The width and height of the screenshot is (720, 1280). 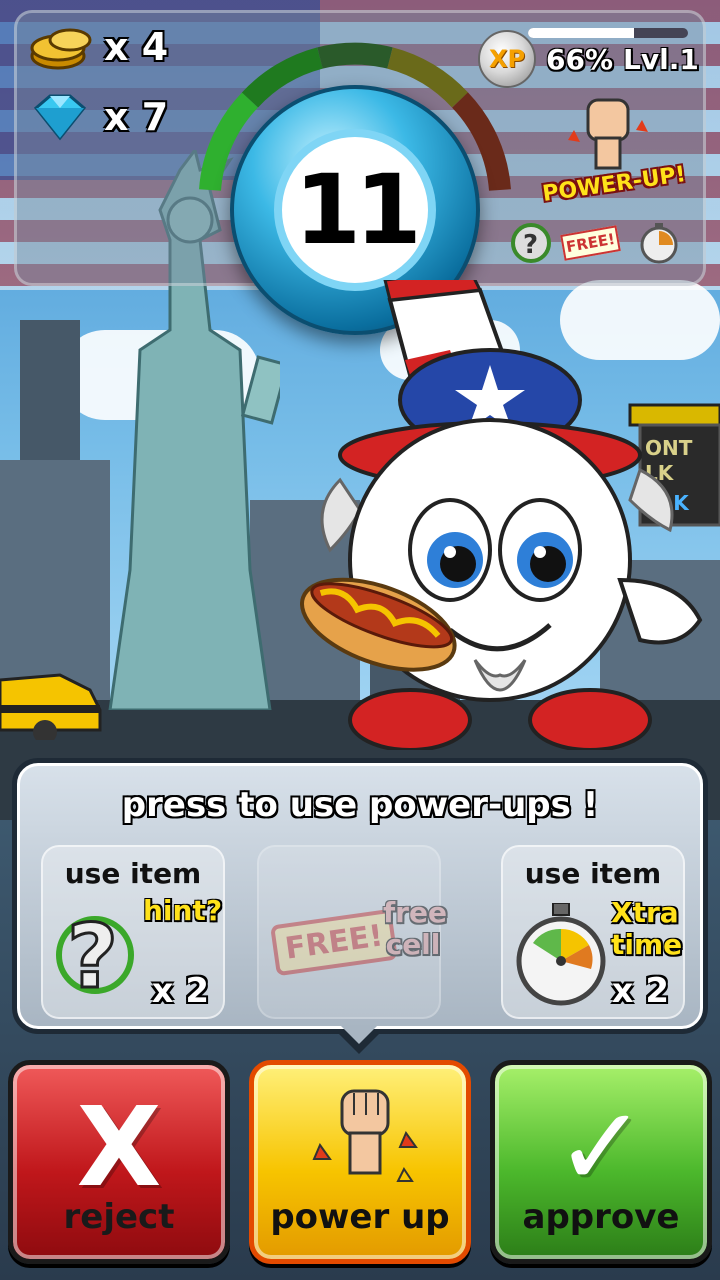 What do you see at coordinates (119, 1147) in the screenshot?
I see `reject-x-icon: X` at bounding box center [119, 1147].